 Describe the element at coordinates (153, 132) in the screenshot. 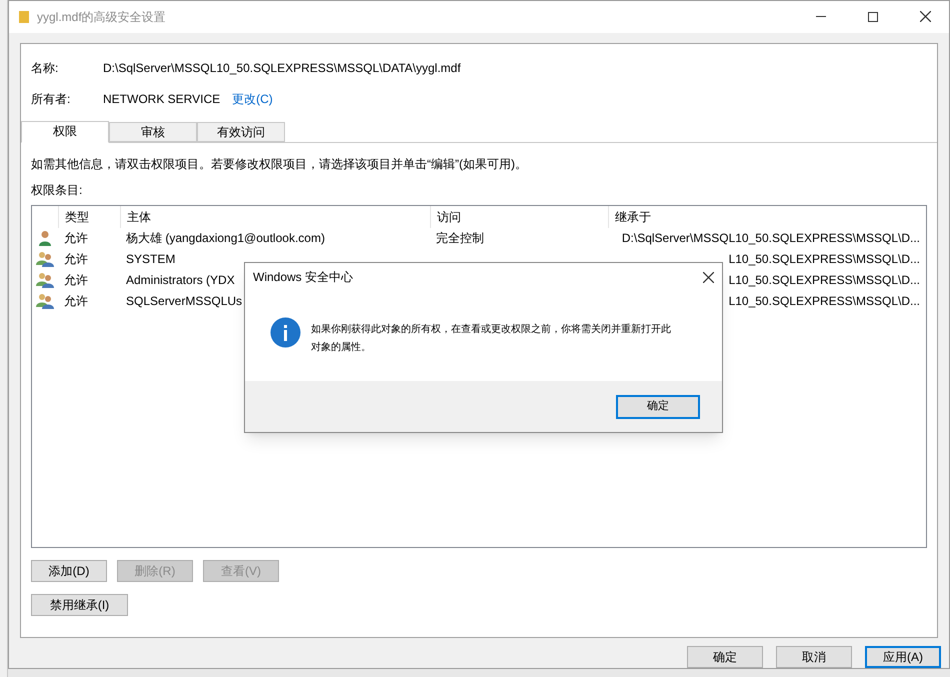

I see `tab: 审核` at that location.